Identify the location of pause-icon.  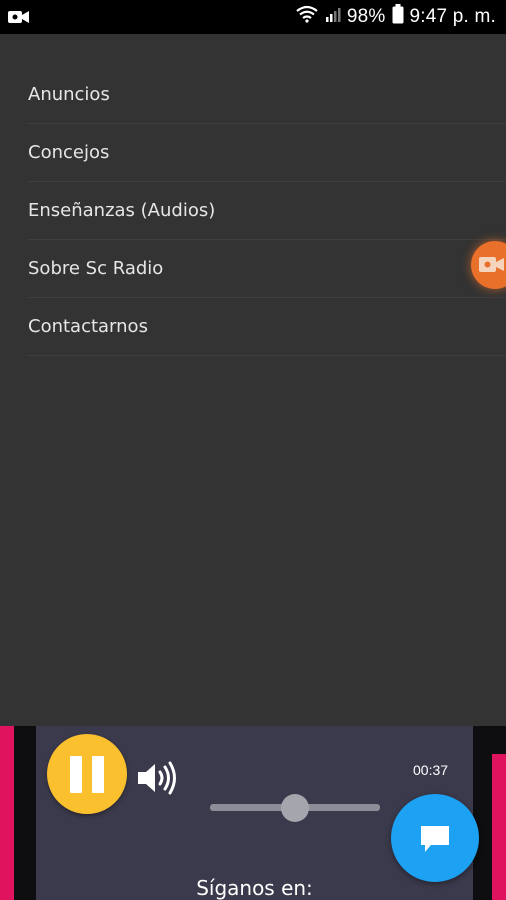
(76, 774).